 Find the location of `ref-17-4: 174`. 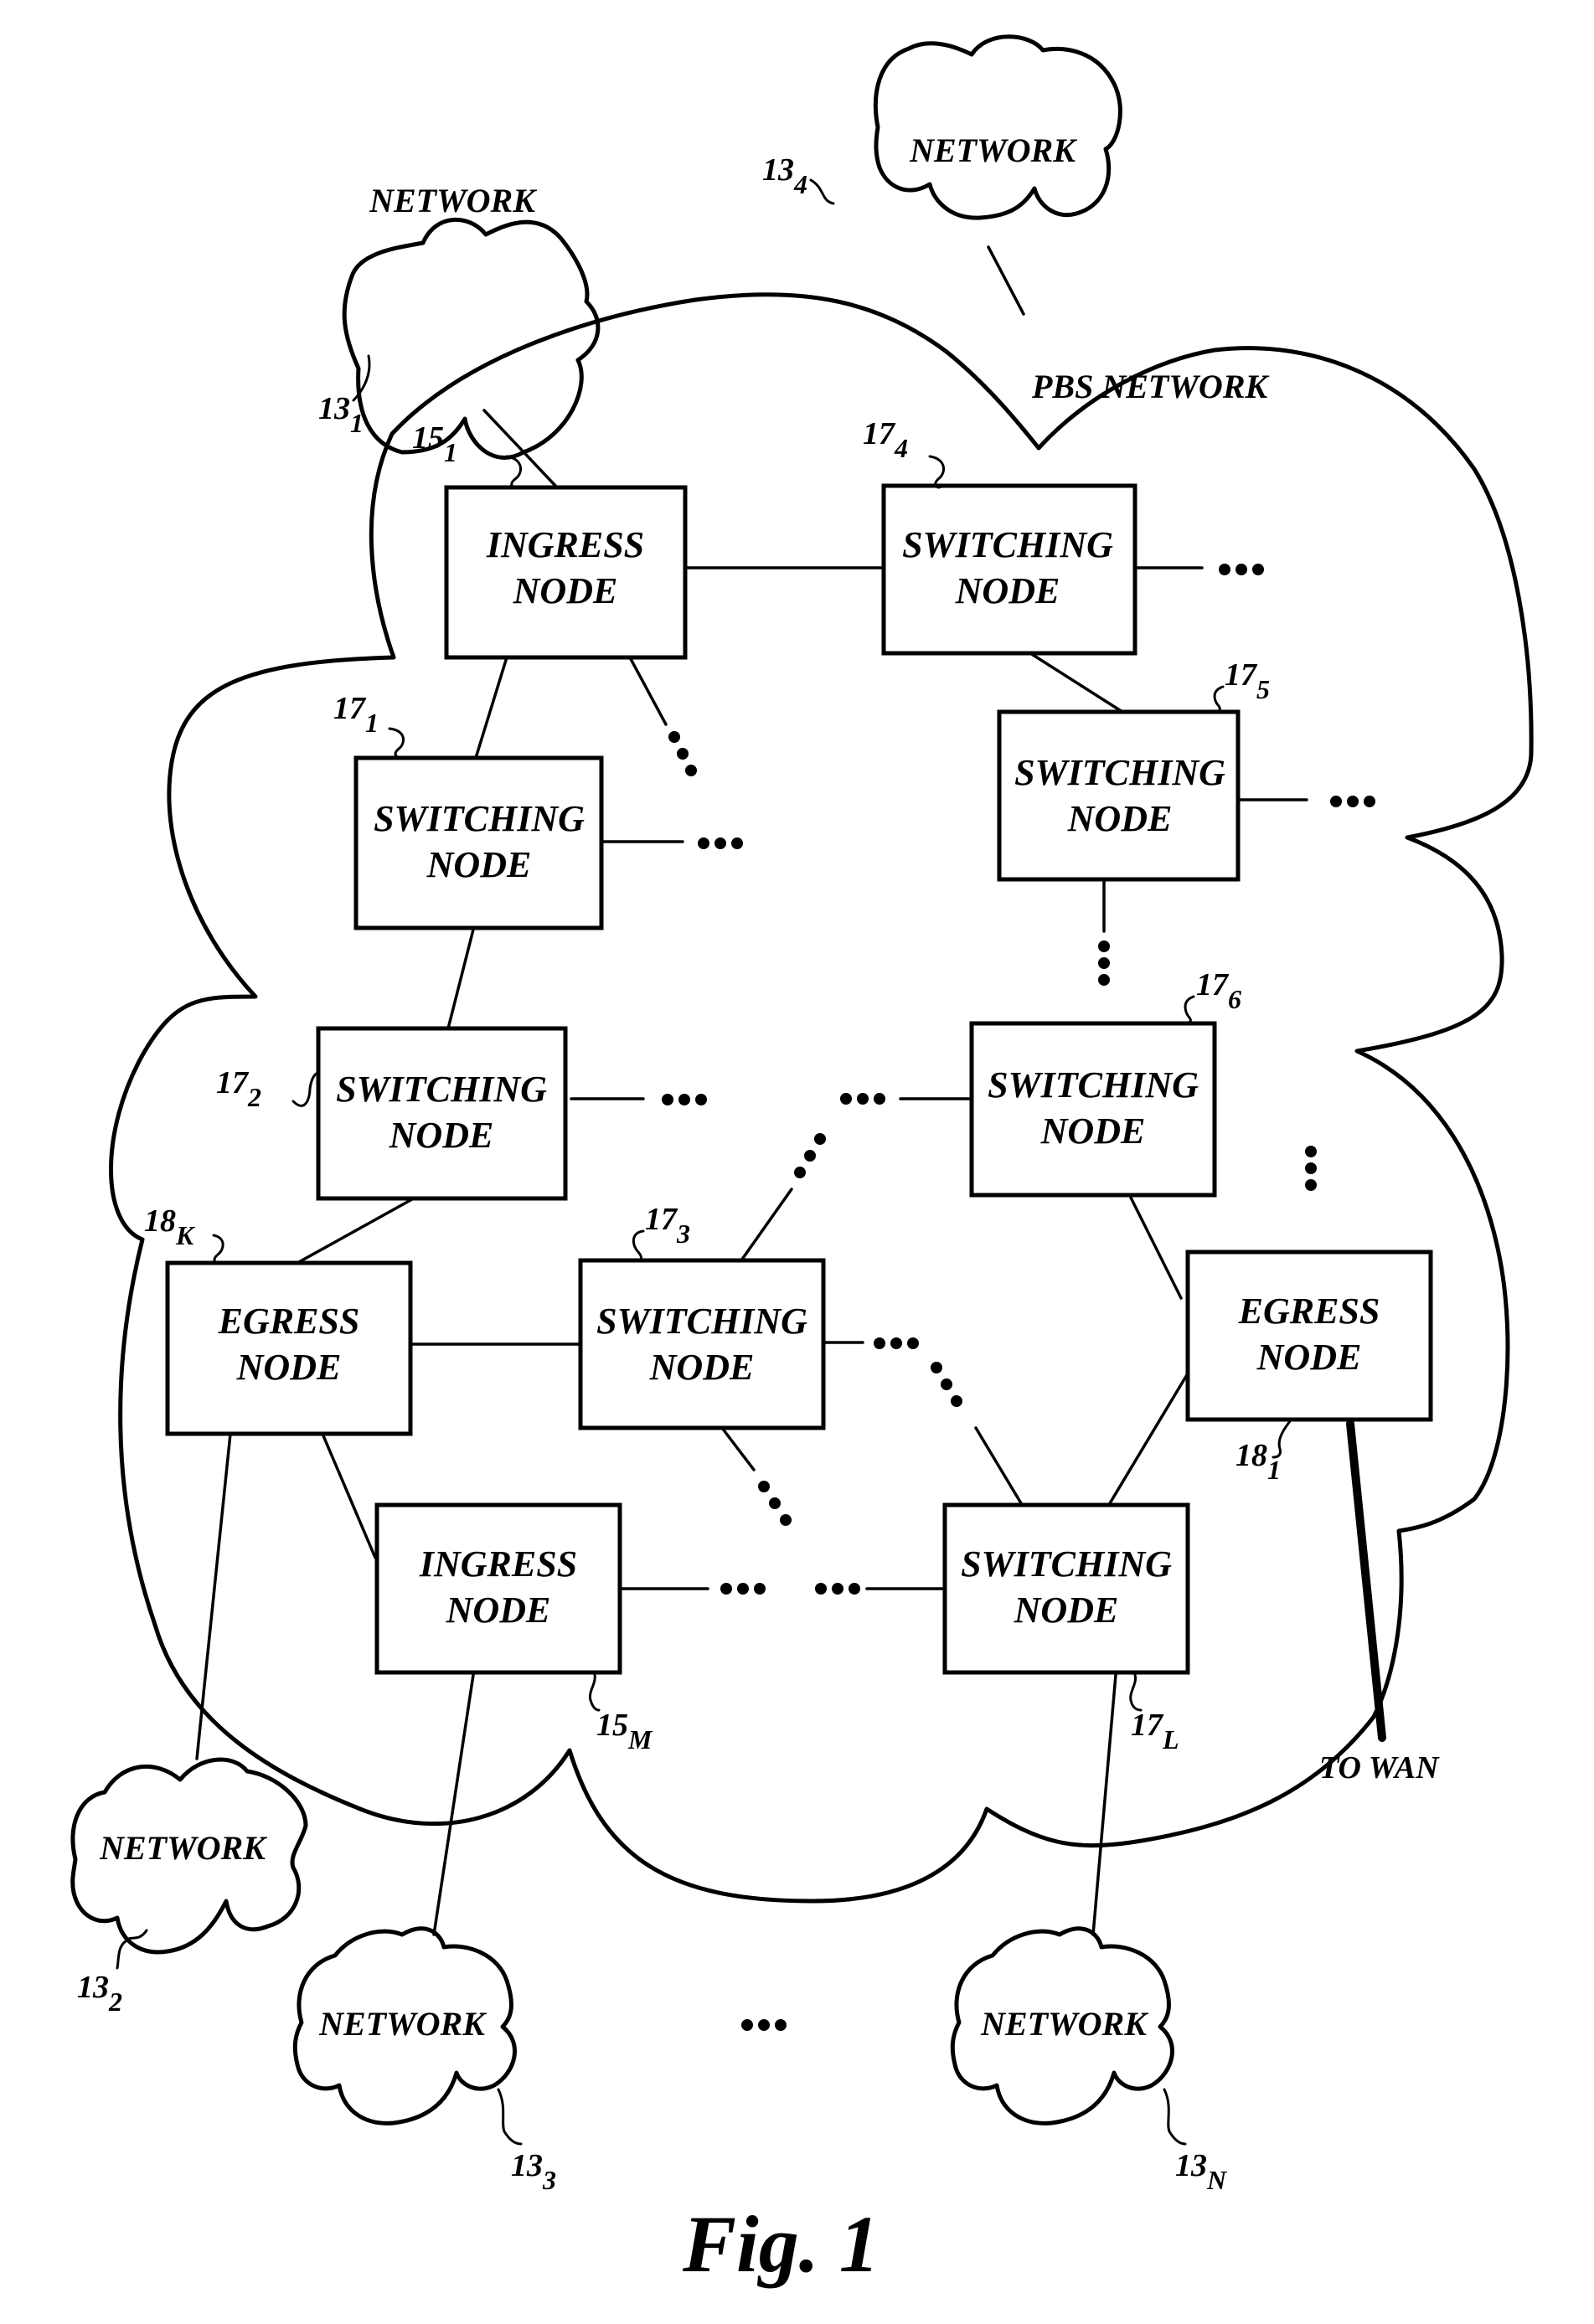

ref-17-4: 174 is located at coordinates (904, 452).